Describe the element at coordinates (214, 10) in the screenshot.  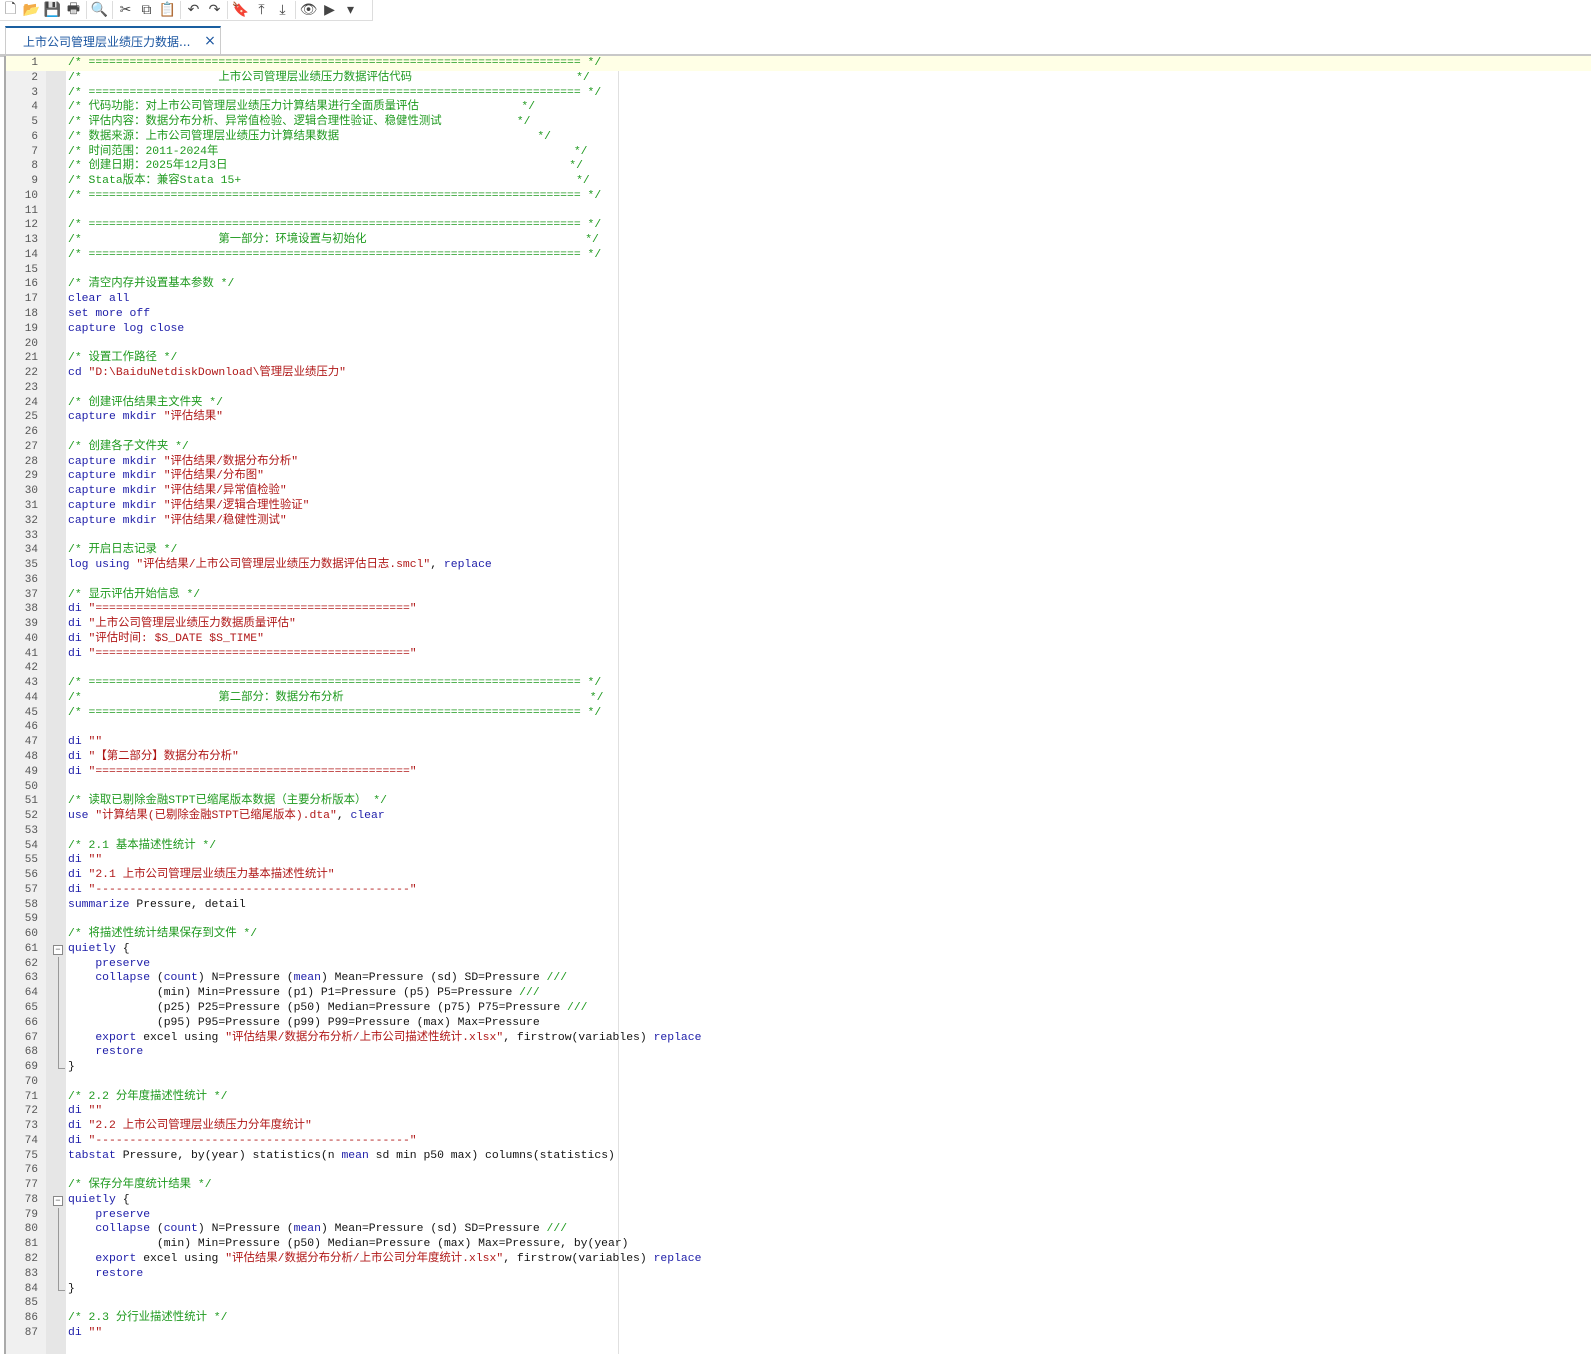
I see `redo-icon: ↷` at that location.